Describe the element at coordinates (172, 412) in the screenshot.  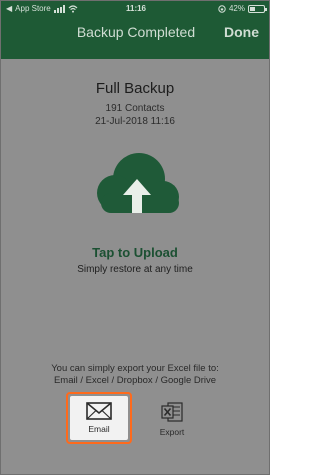
I see `excel-icon` at that location.